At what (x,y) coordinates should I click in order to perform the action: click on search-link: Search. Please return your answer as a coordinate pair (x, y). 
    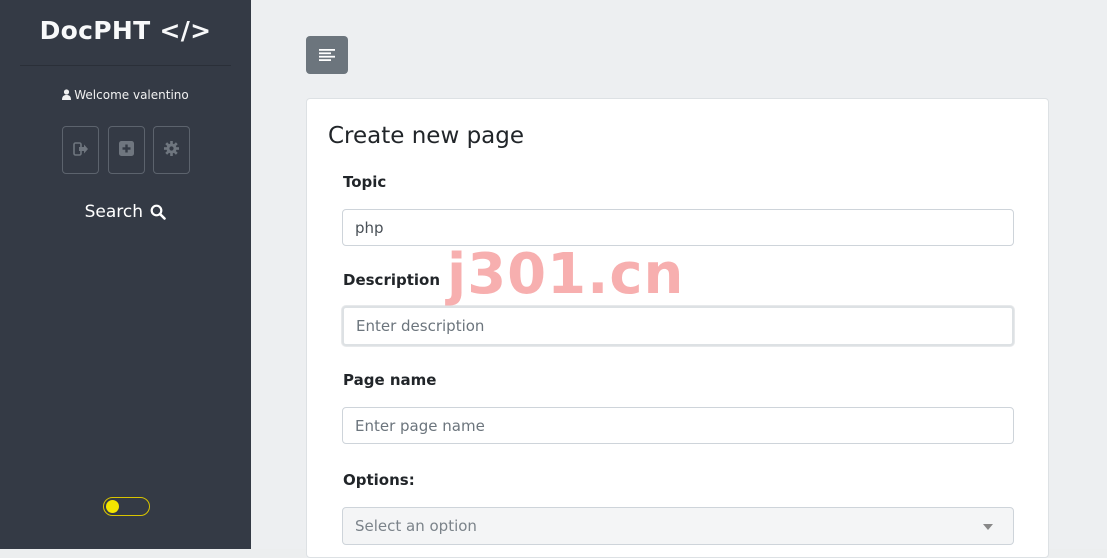
    Looking at the image, I should click on (125, 212).